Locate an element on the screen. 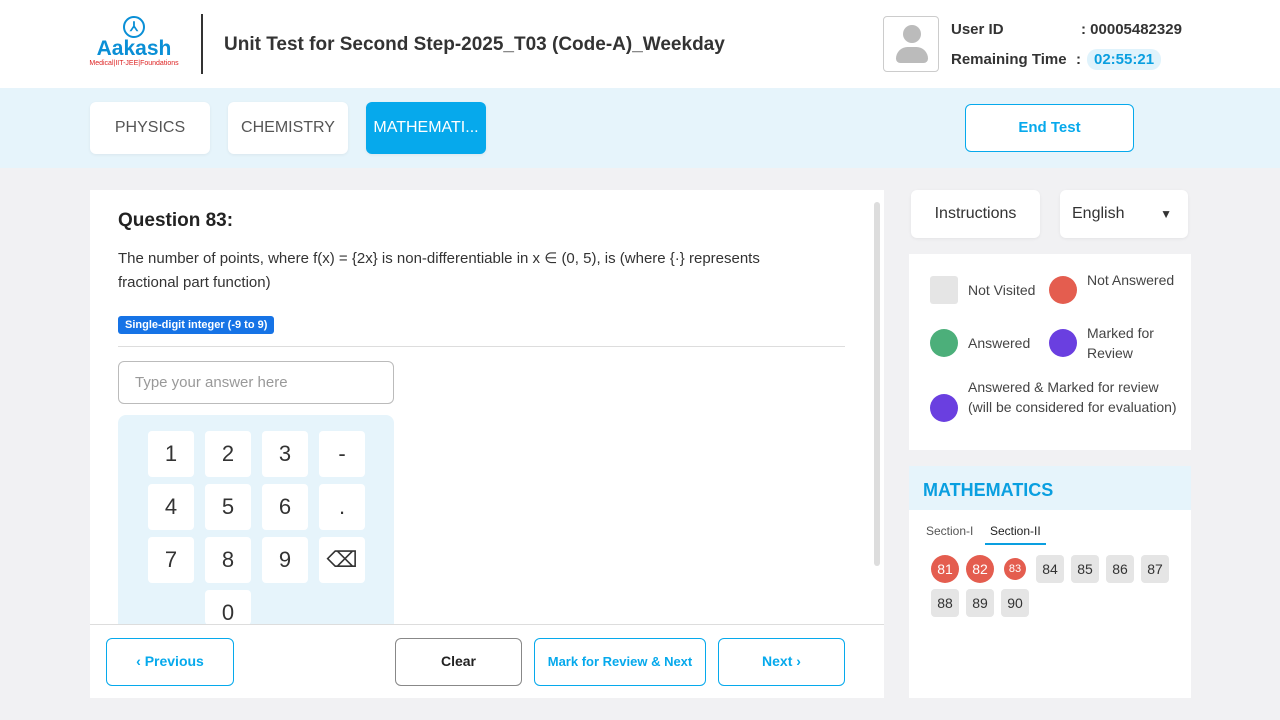 This screenshot has width=1280, height=720. chevron-down-icon: ▼ is located at coordinates (1166, 214).